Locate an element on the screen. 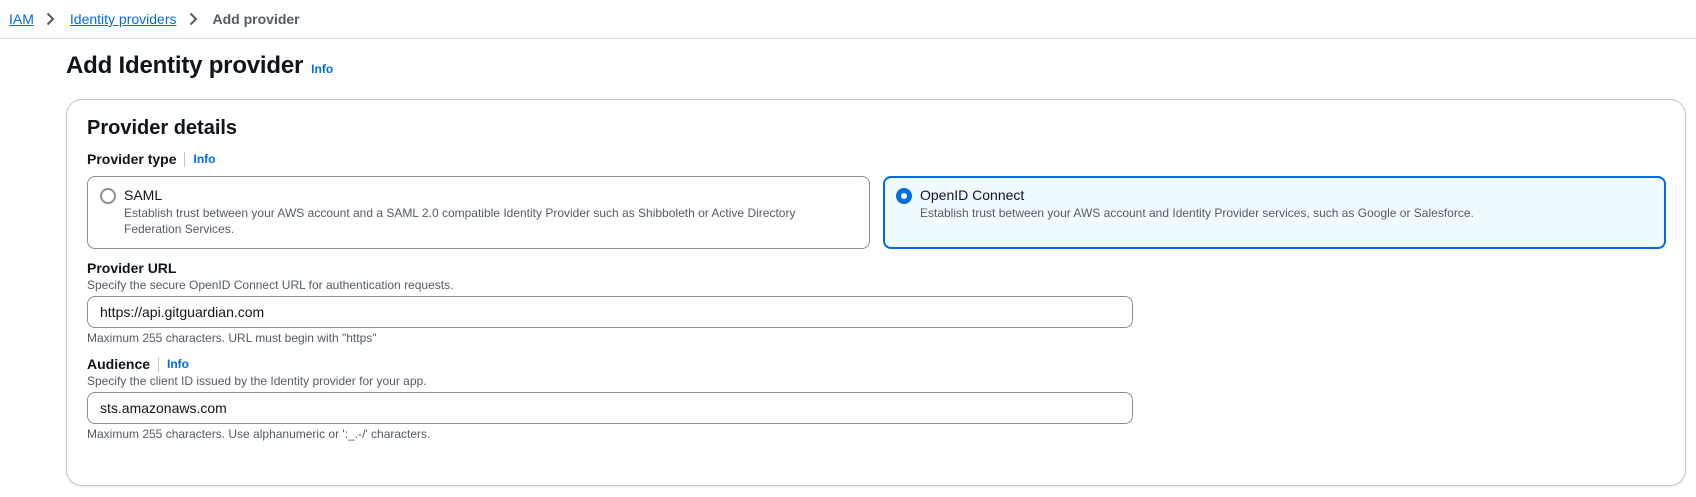 The height and width of the screenshot is (497, 1696). provider-url-input is located at coordinates (610, 312).